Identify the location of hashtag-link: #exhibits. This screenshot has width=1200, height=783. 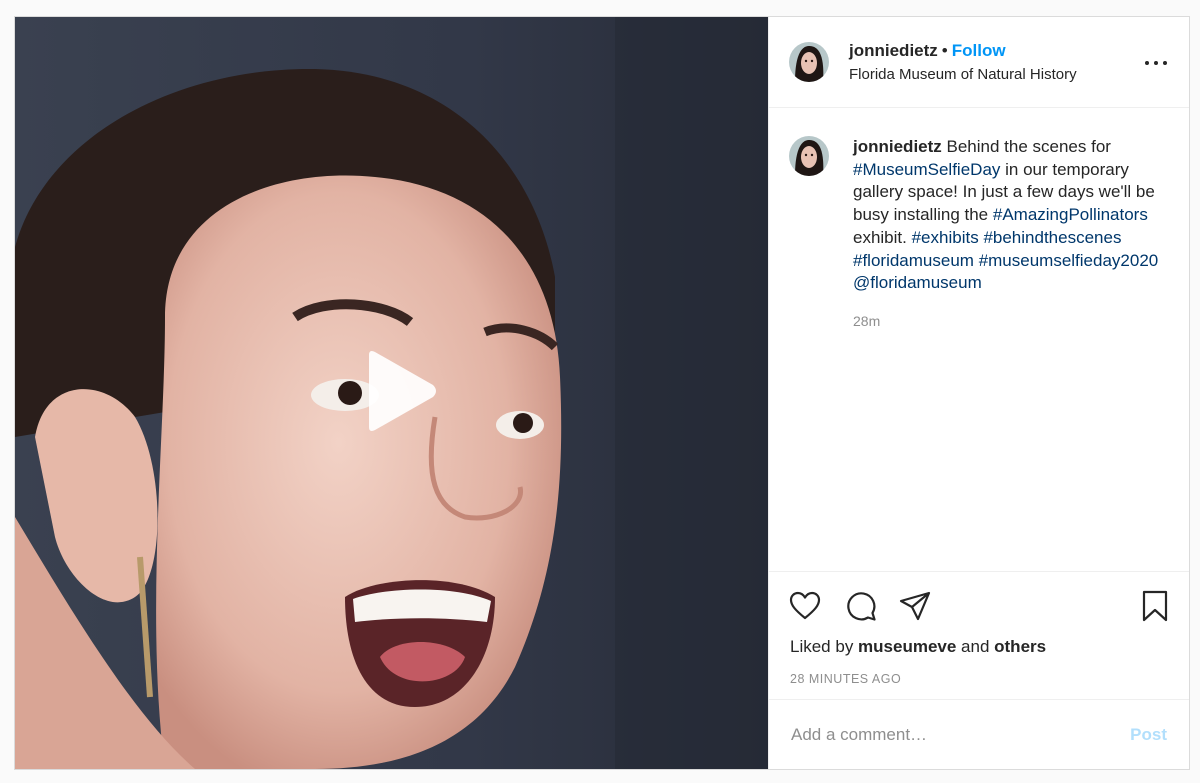
(945, 237).